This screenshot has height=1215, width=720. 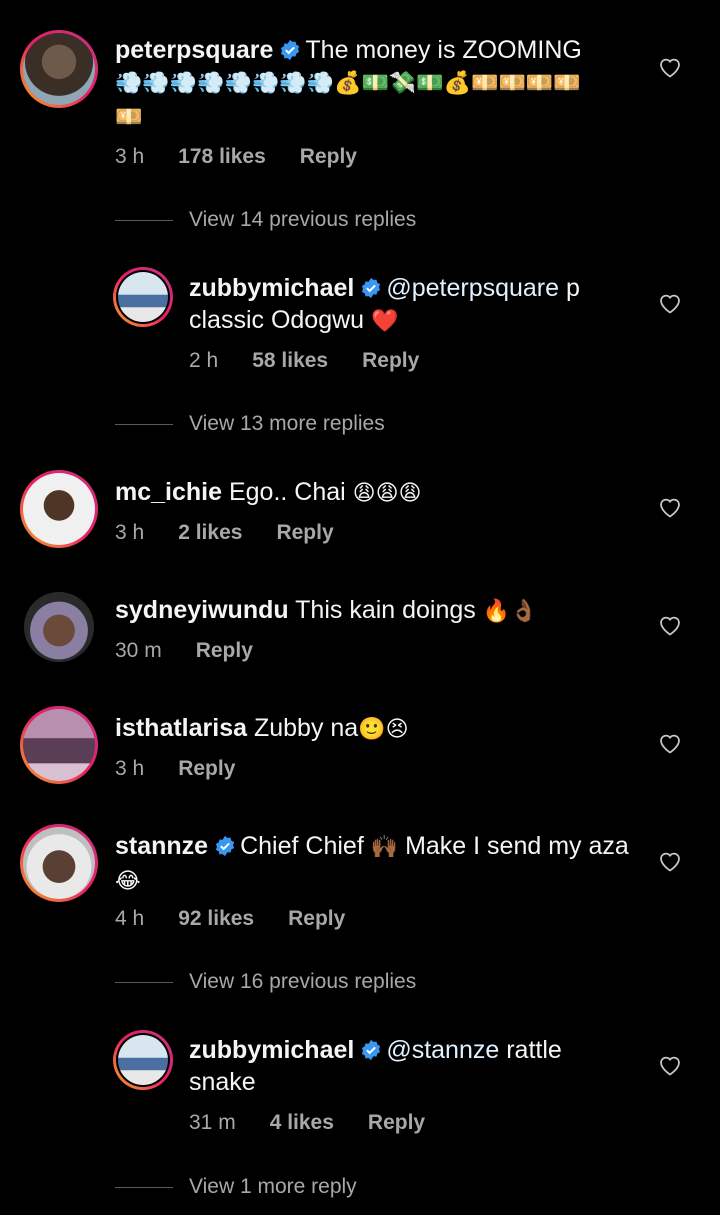 I want to click on view-replies-label: View 13 more replies, so click(x=287, y=423).